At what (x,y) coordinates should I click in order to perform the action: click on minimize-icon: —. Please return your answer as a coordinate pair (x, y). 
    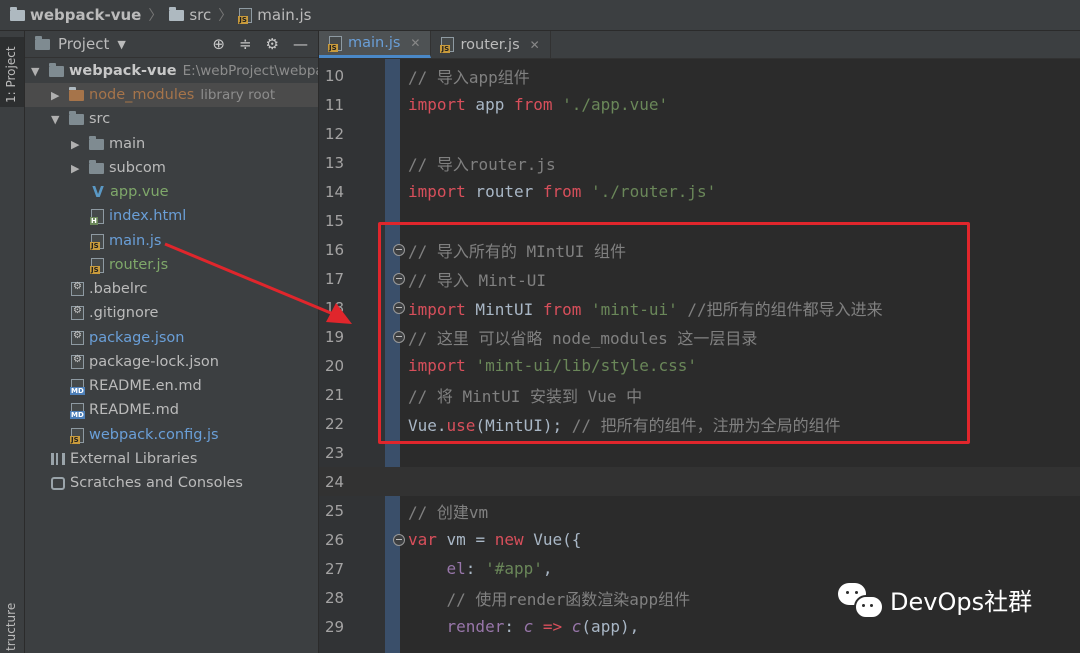
    Looking at the image, I should click on (300, 44).